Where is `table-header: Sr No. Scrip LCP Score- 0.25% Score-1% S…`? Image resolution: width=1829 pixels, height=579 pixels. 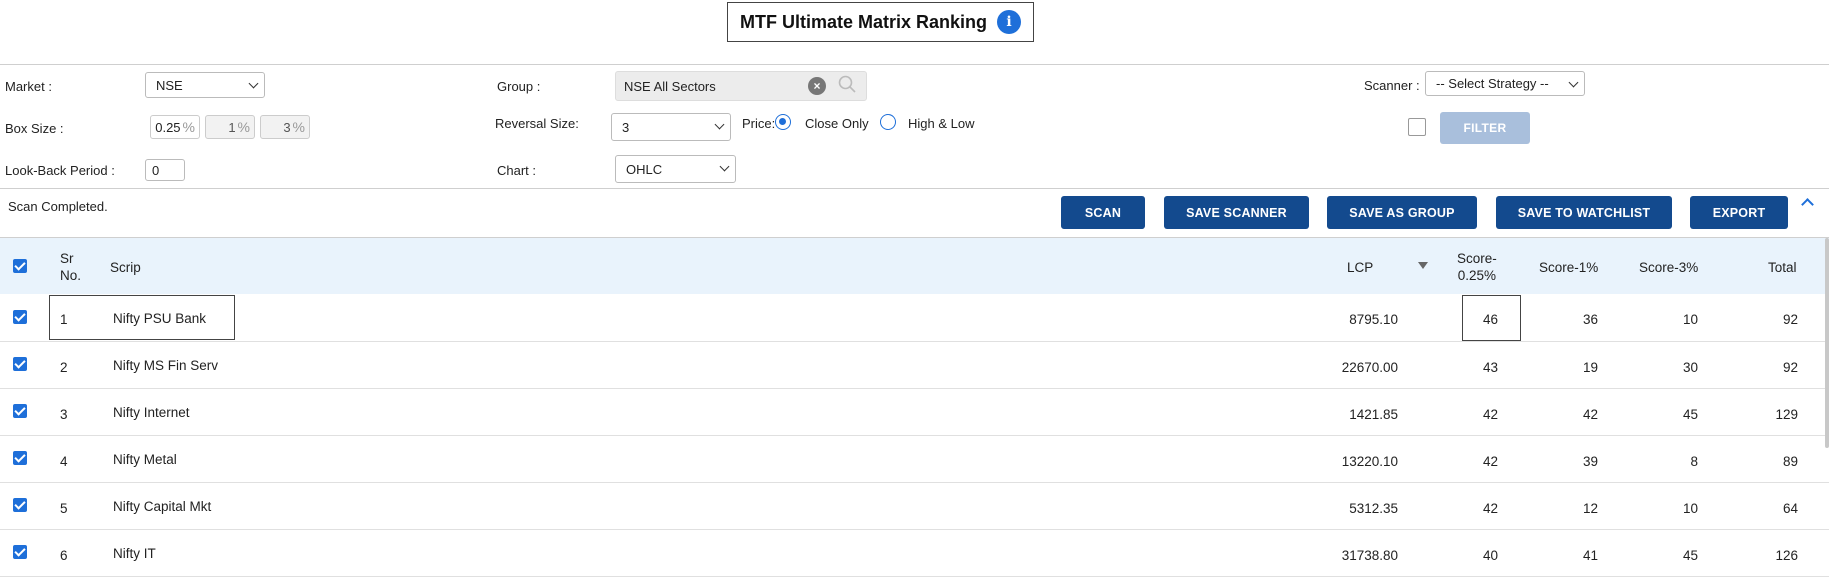 table-header: Sr No. Scrip LCP Score- 0.25% Score-1% S… is located at coordinates (914, 266).